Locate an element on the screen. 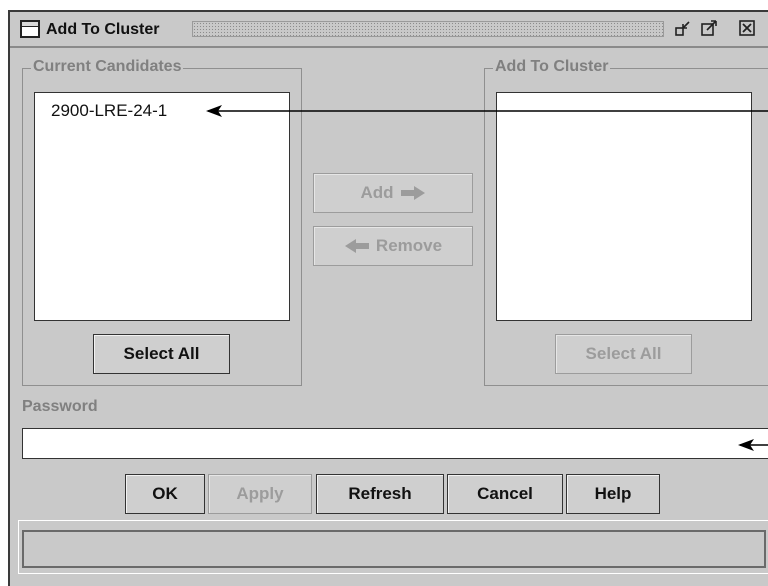  help-button-label: Help is located at coordinates (613, 493).